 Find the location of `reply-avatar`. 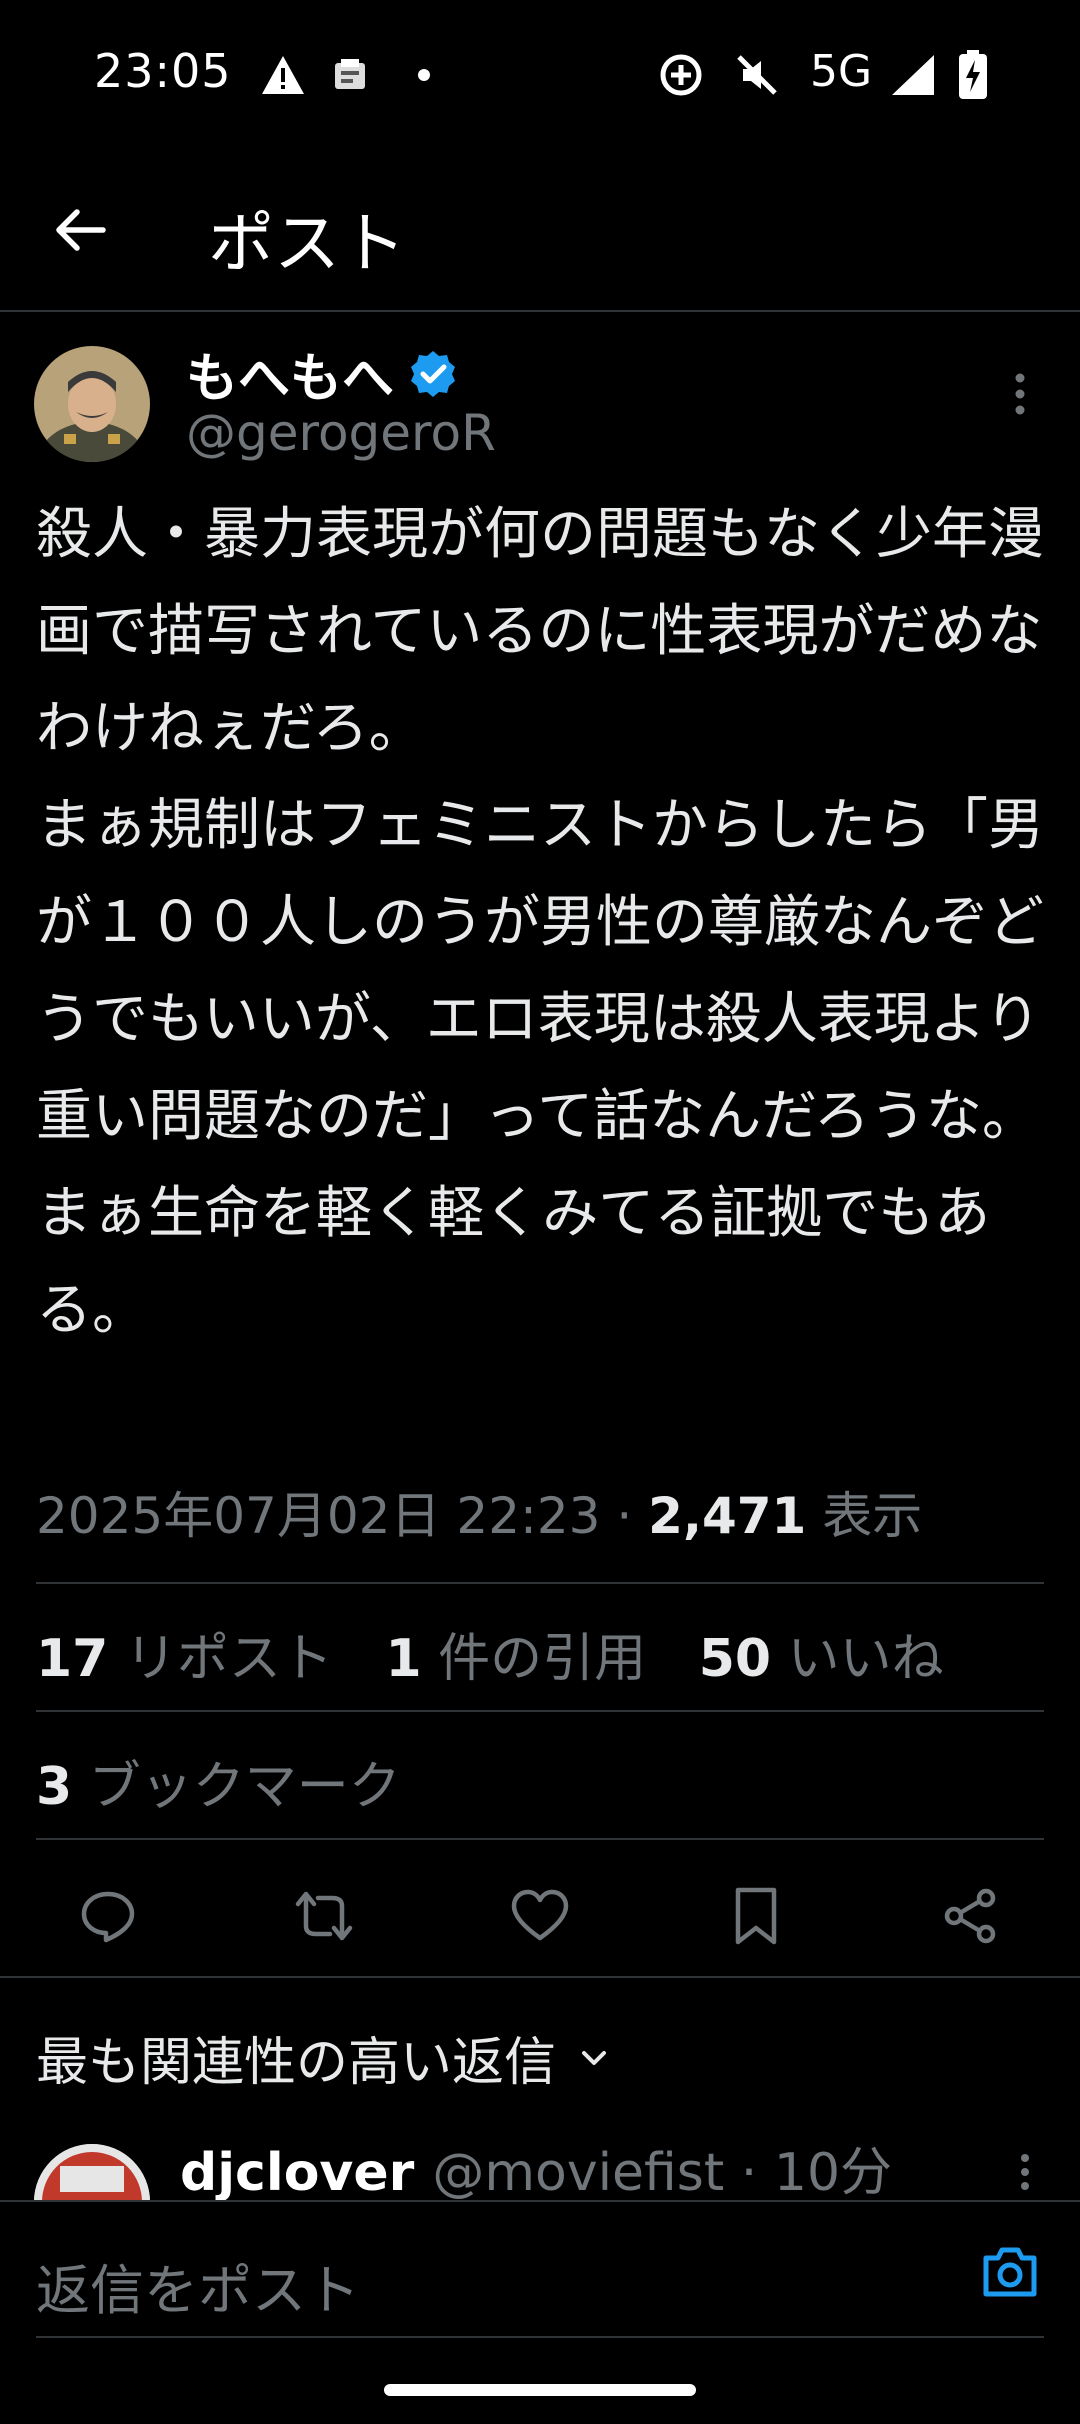

reply-avatar is located at coordinates (92, 2172).